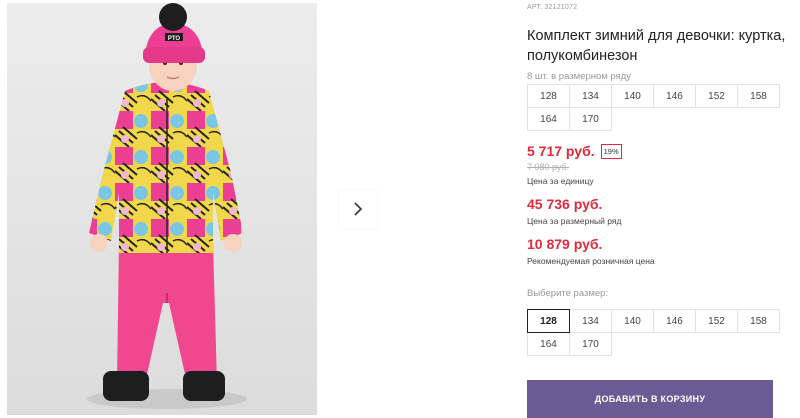 The width and height of the screenshot is (800, 418). Describe the element at coordinates (590, 96) in the screenshot. I see `pack-size-cell: 134` at that location.